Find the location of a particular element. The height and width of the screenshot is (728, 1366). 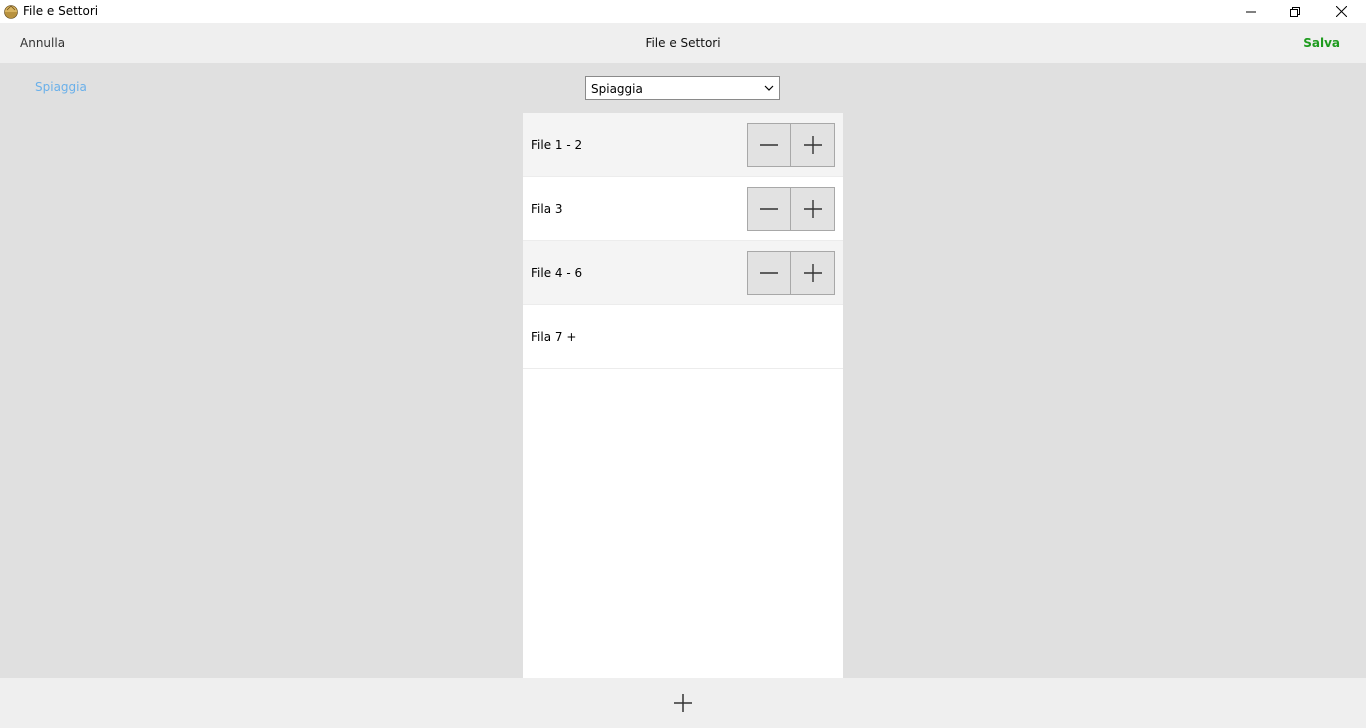

sidebar-item-spiaggia: Spiaggia is located at coordinates (61, 87).